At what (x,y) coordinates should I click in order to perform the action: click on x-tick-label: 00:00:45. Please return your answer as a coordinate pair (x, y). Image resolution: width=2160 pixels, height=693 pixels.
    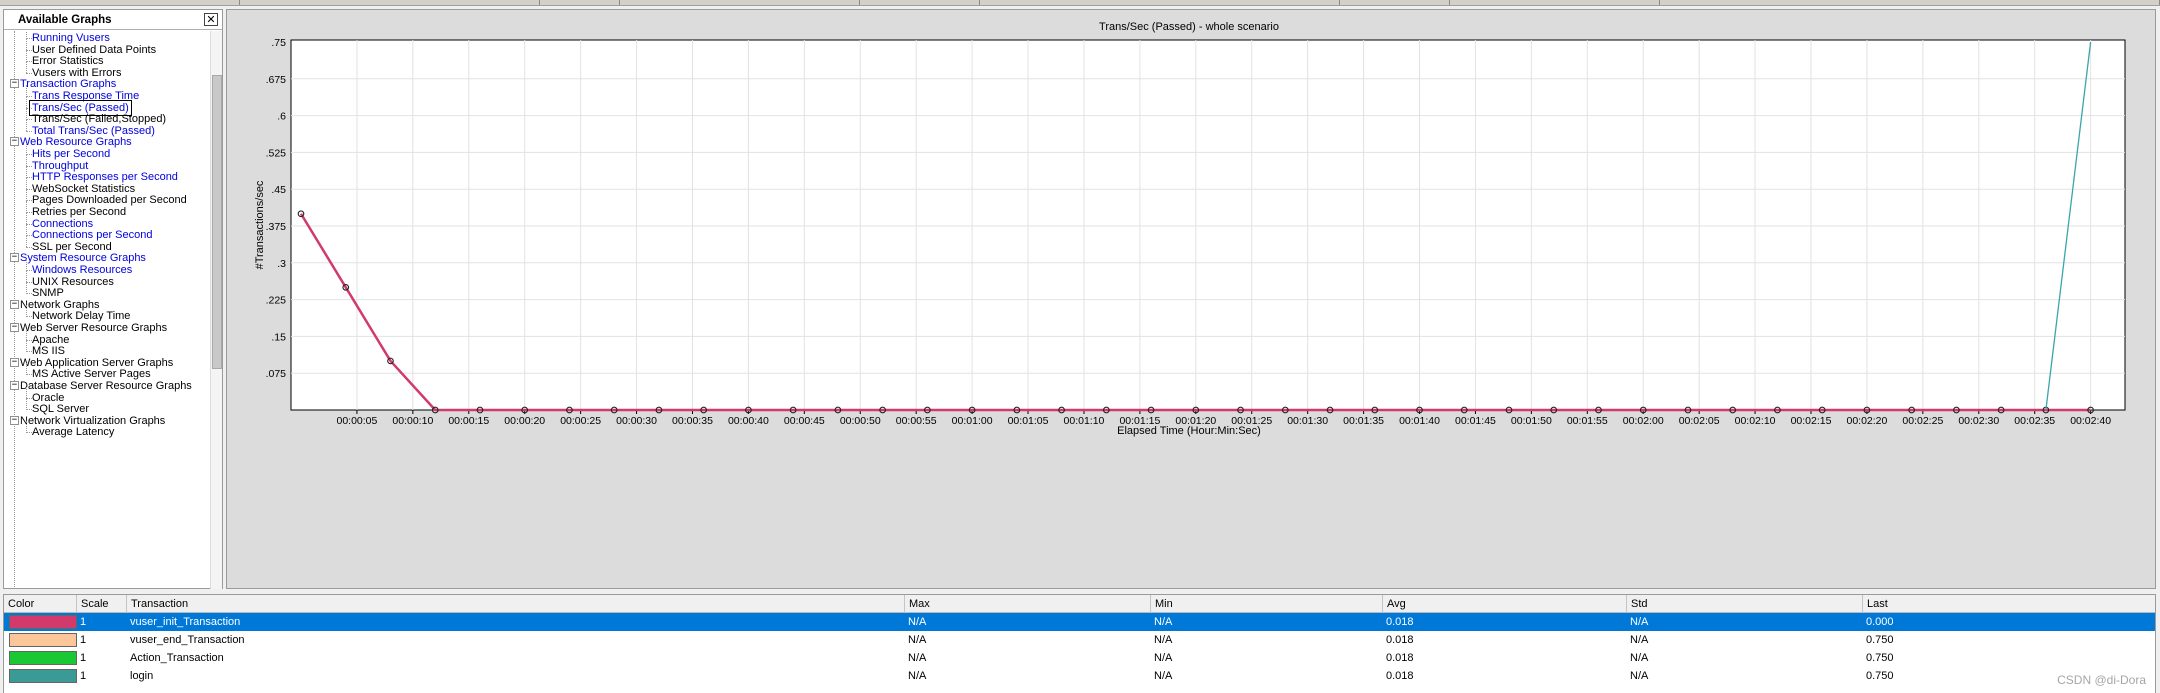
    Looking at the image, I should click on (804, 421).